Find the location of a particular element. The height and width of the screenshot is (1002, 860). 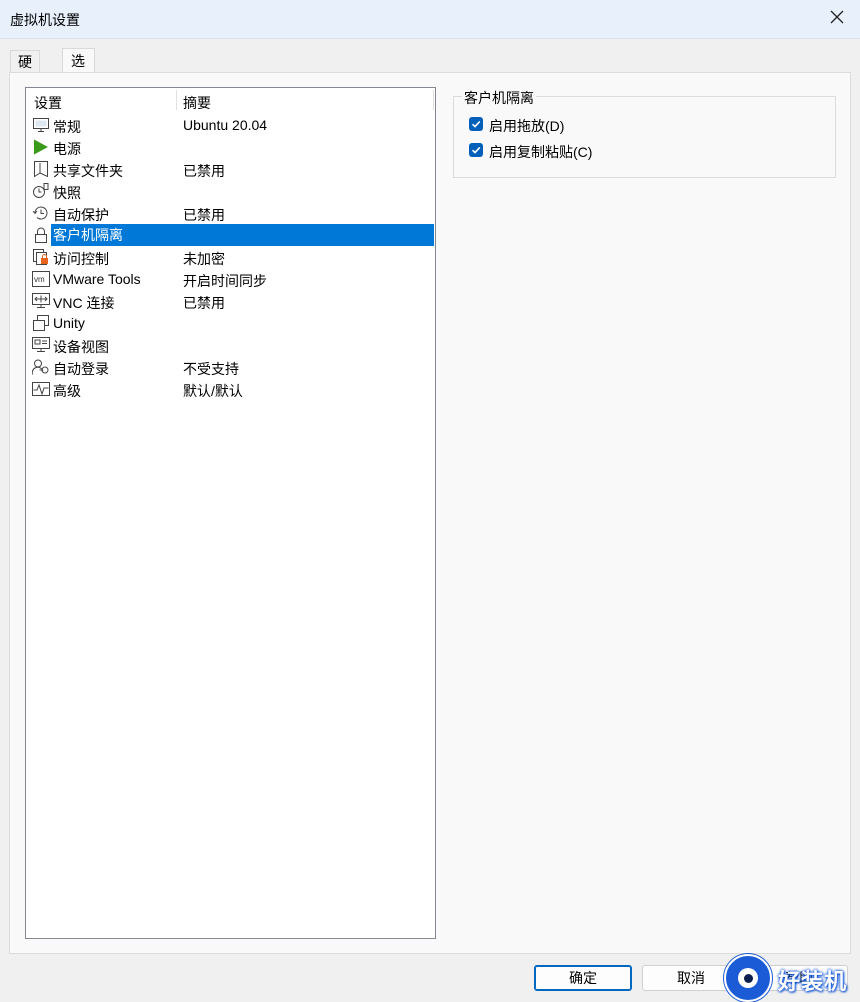

list-item-label: 共享文件夹 is located at coordinates (88, 171).